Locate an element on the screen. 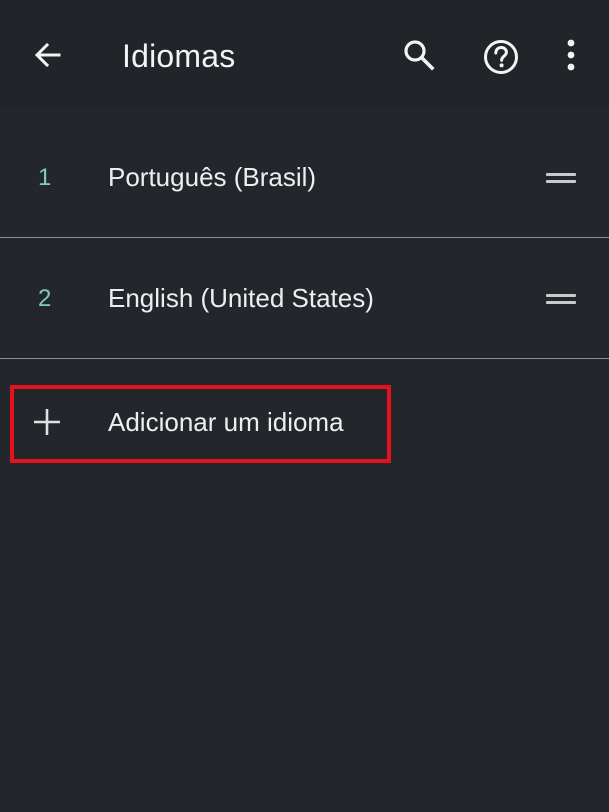  add-language-label: Adicionar um idioma is located at coordinates (226, 422).